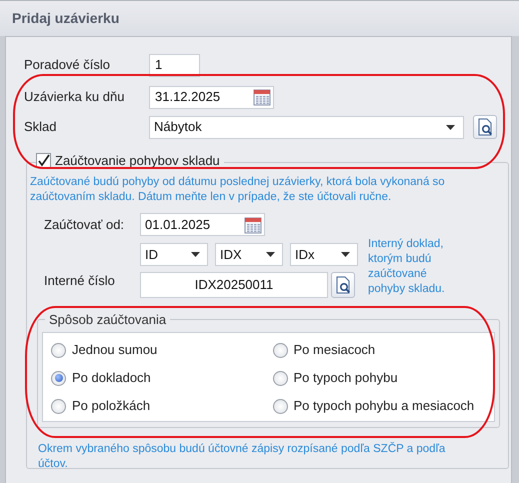 This screenshot has height=483, width=519. What do you see at coordinates (111, 378) in the screenshot?
I see `radio-label: Po dokladoch` at bounding box center [111, 378].